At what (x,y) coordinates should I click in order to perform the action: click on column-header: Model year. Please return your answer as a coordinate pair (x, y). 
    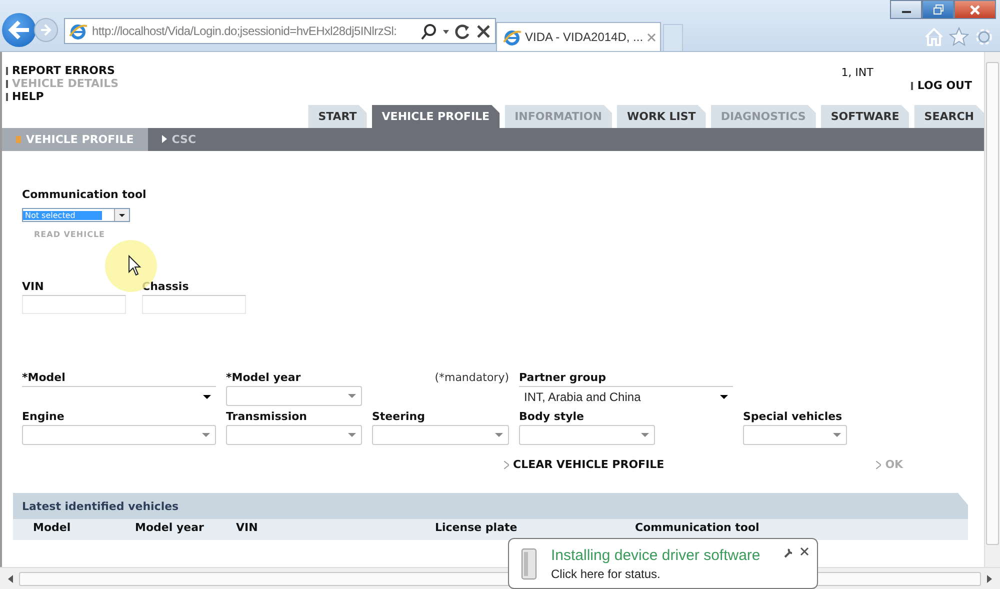
    Looking at the image, I should click on (170, 527).